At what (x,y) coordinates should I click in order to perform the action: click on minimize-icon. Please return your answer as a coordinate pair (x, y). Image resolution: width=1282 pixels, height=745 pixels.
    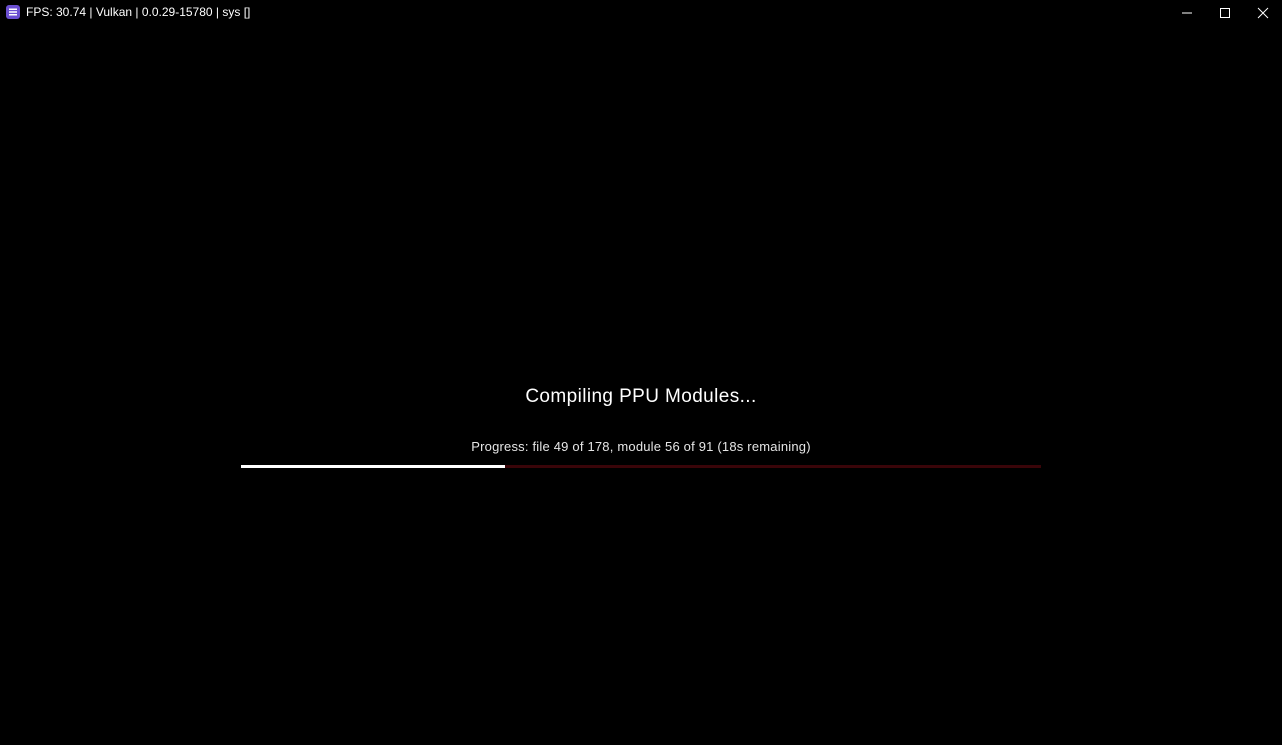
    Looking at the image, I should click on (1187, 12).